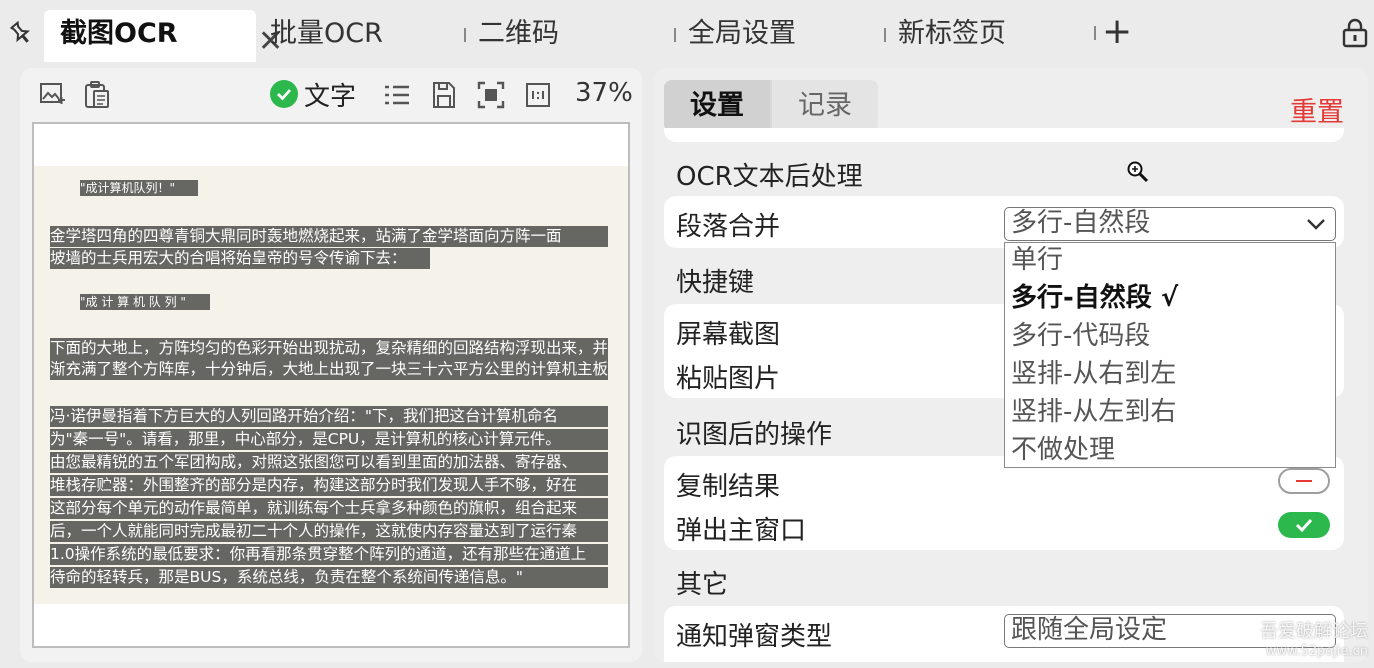 This screenshot has height=668, width=1374. I want to click on paragraph-merge-label: 段落合并, so click(728, 227).